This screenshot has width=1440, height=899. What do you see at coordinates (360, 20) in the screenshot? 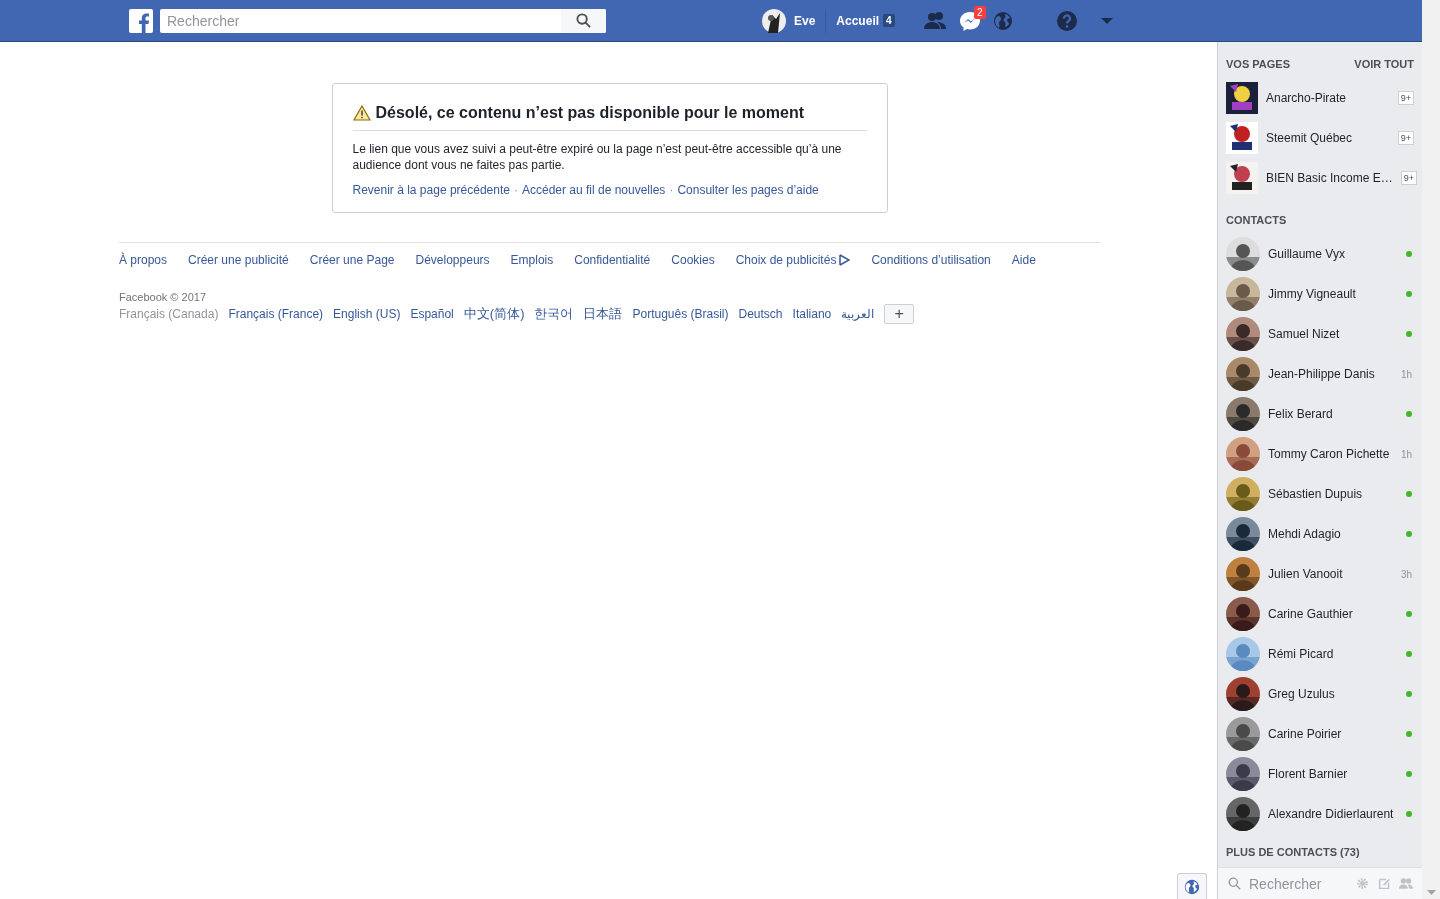
I see `search-field: Rechercher` at bounding box center [360, 20].